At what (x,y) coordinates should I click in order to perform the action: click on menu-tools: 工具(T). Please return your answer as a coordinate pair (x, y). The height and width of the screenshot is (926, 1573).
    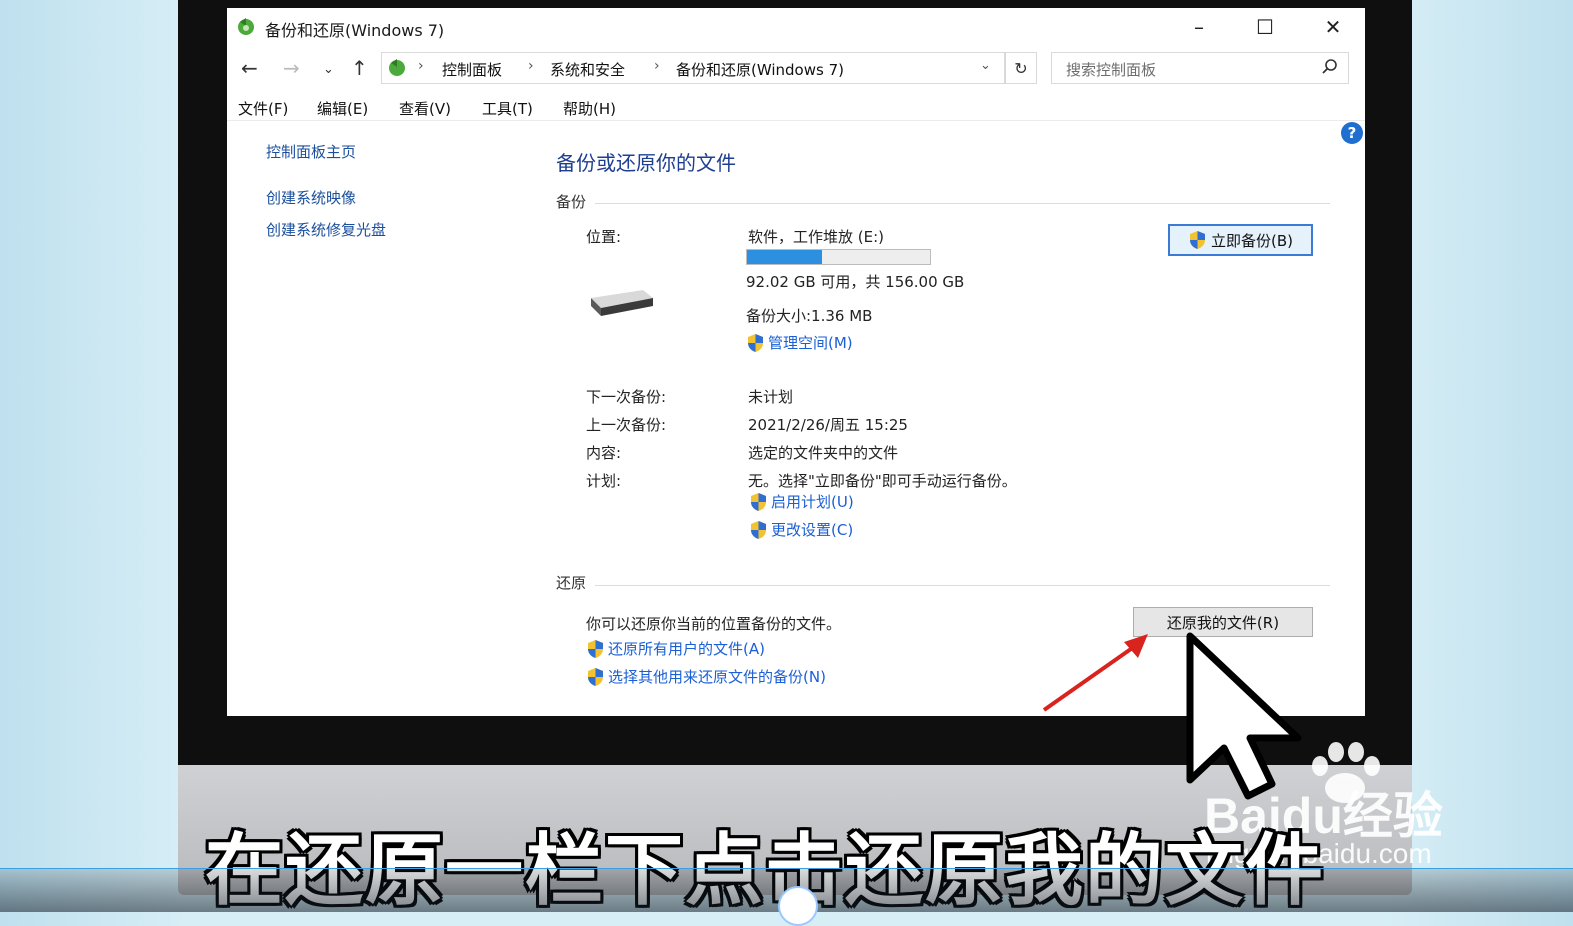
    Looking at the image, I should click on (507, 108).